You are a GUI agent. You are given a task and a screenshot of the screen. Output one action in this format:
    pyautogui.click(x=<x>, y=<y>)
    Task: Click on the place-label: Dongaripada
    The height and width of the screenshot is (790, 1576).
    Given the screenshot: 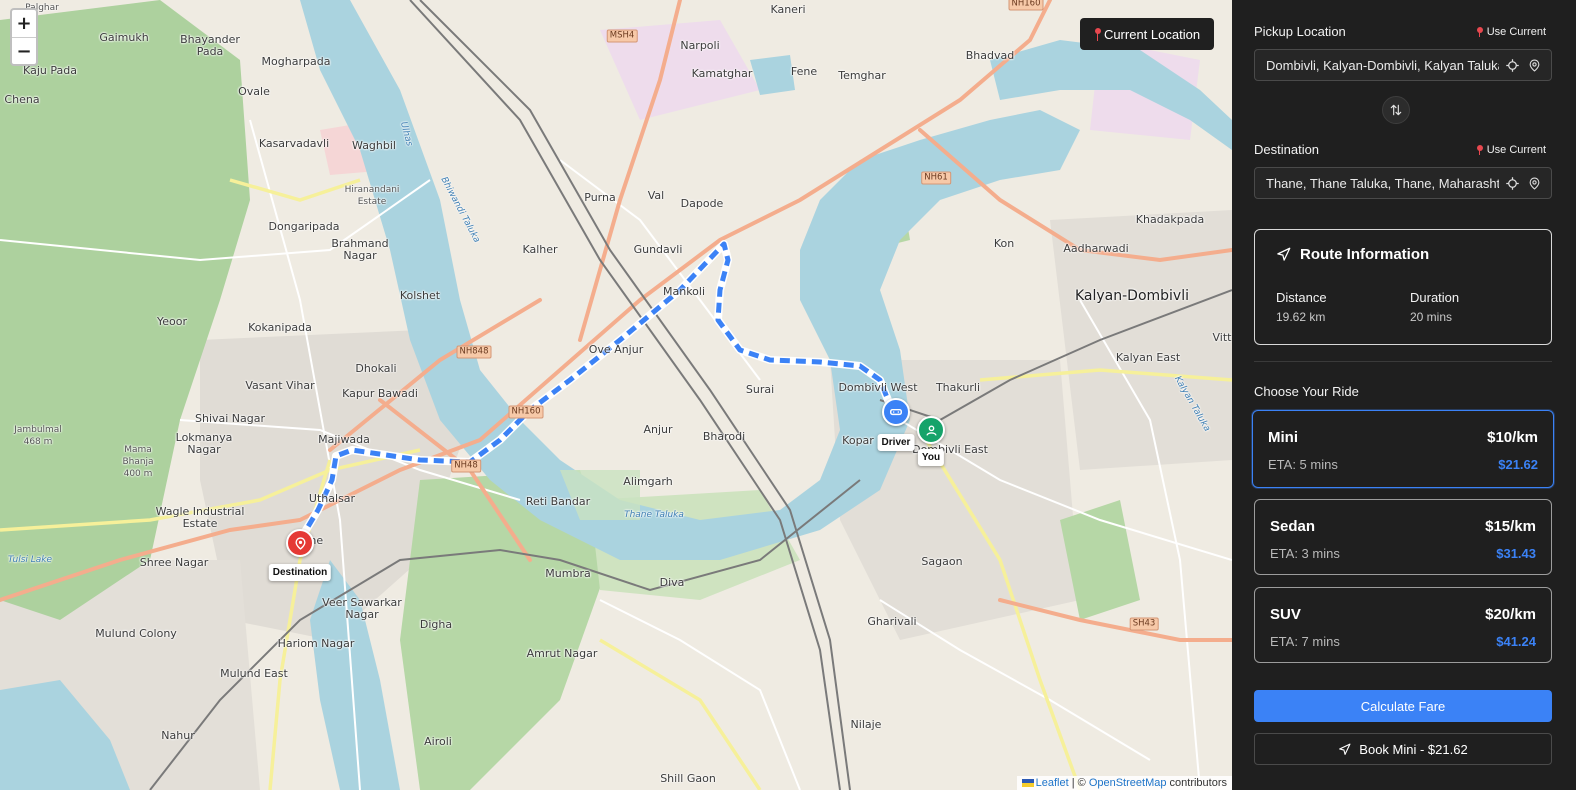 What is the action you would take?
    pyautogui.click(x=304, y=226)
    